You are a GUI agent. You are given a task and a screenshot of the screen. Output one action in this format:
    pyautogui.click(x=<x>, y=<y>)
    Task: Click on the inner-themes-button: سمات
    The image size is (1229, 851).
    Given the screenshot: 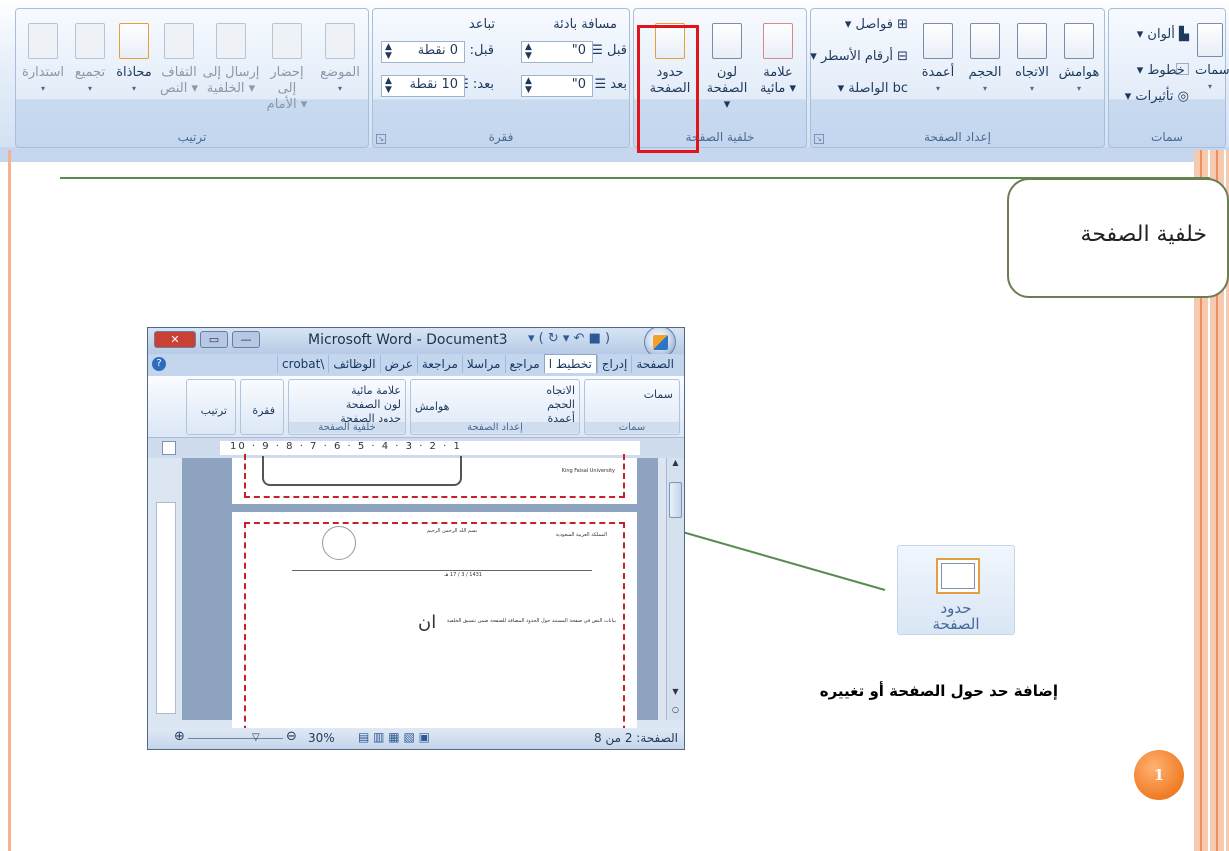 What is the action you would take?
    pyautogui.click(x=658, y=394)
    